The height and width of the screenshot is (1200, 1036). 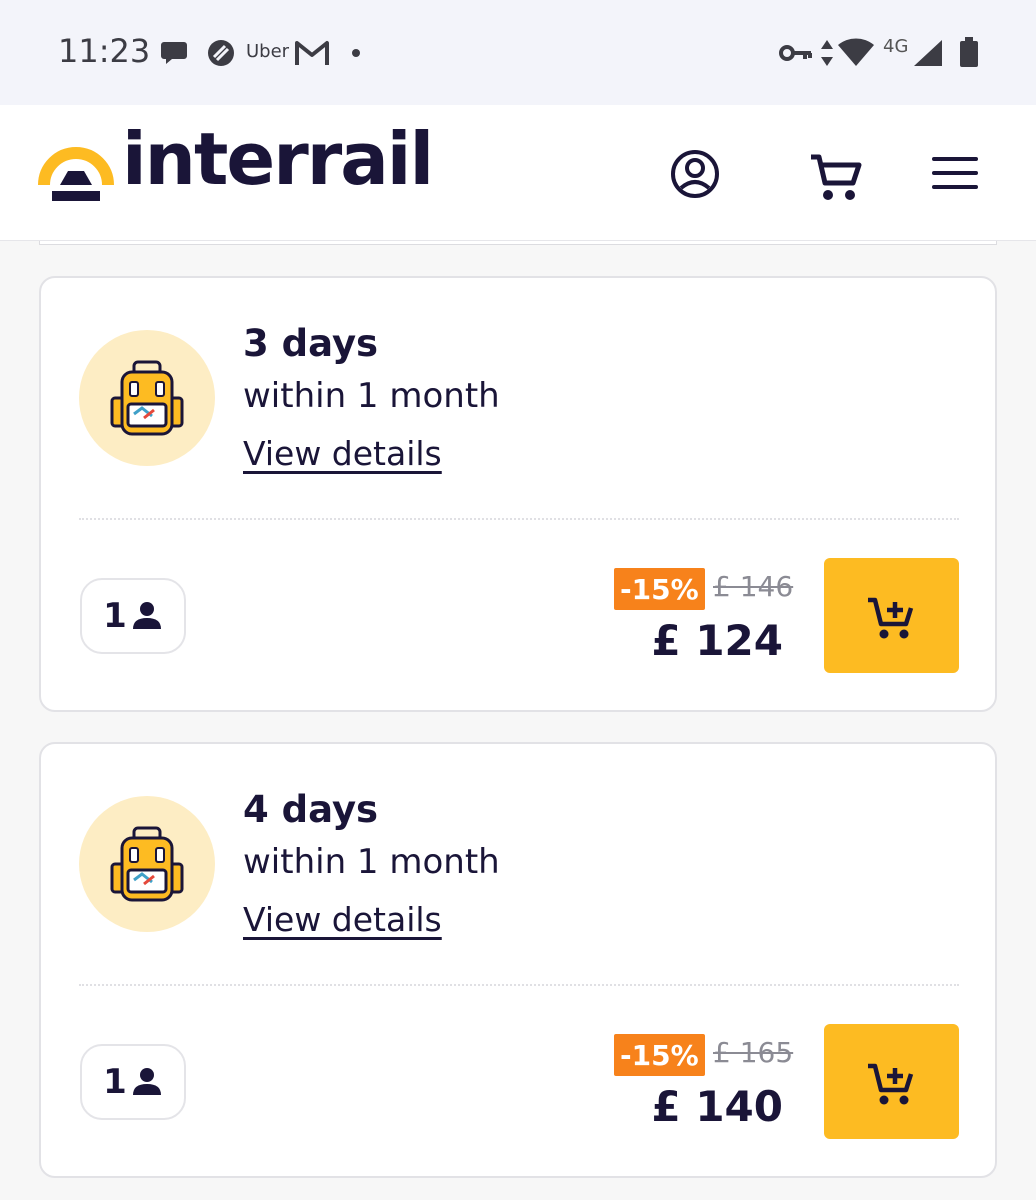 I want to click on data-arrows-icon, so click(x=827, y=53).